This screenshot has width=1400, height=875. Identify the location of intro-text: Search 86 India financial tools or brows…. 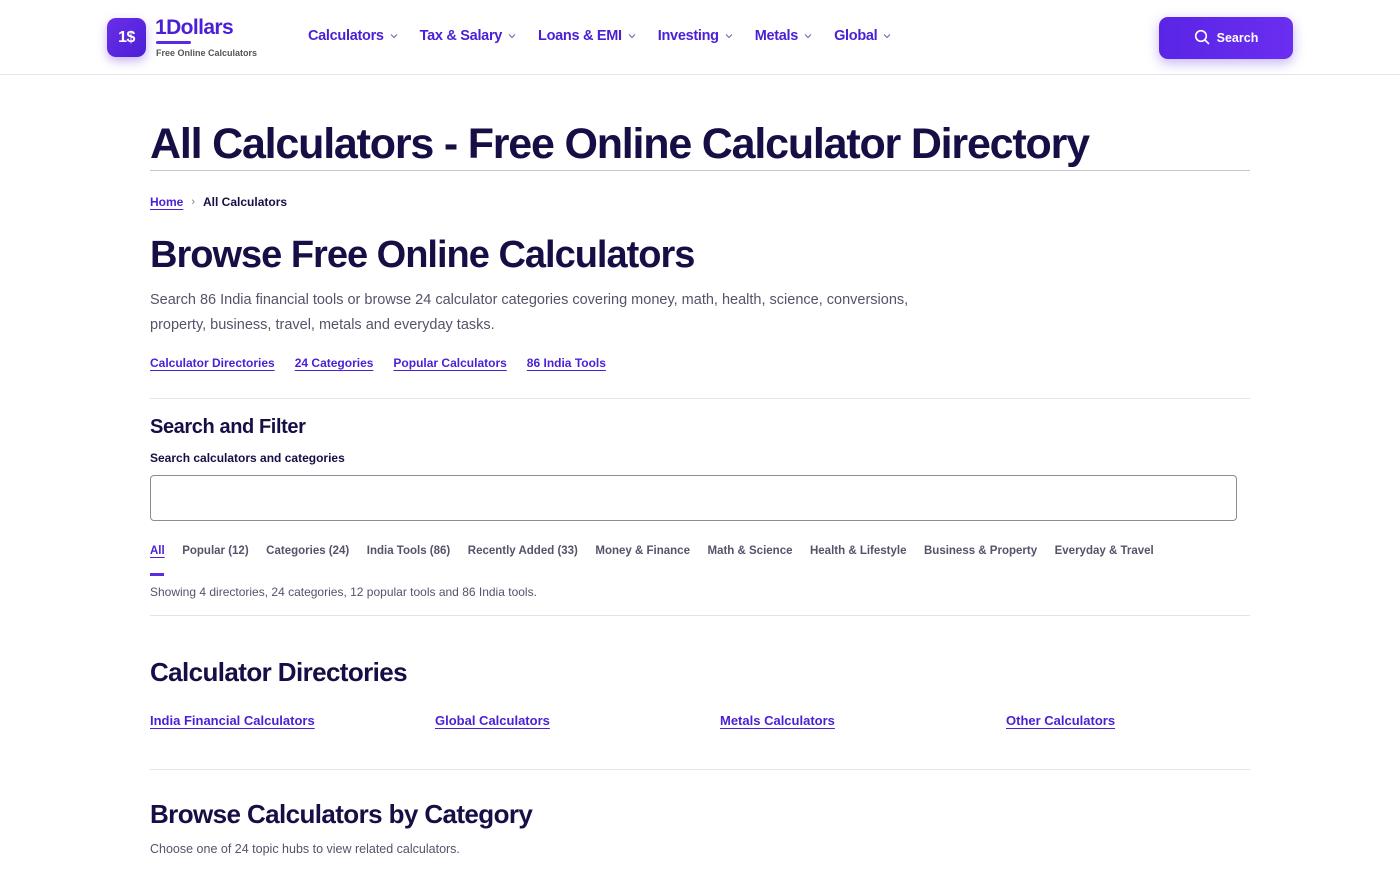
(529, 312).